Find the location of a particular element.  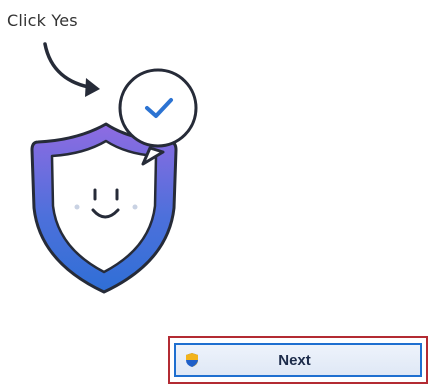

uac-shield-icon is located at coordinates (192, 360).